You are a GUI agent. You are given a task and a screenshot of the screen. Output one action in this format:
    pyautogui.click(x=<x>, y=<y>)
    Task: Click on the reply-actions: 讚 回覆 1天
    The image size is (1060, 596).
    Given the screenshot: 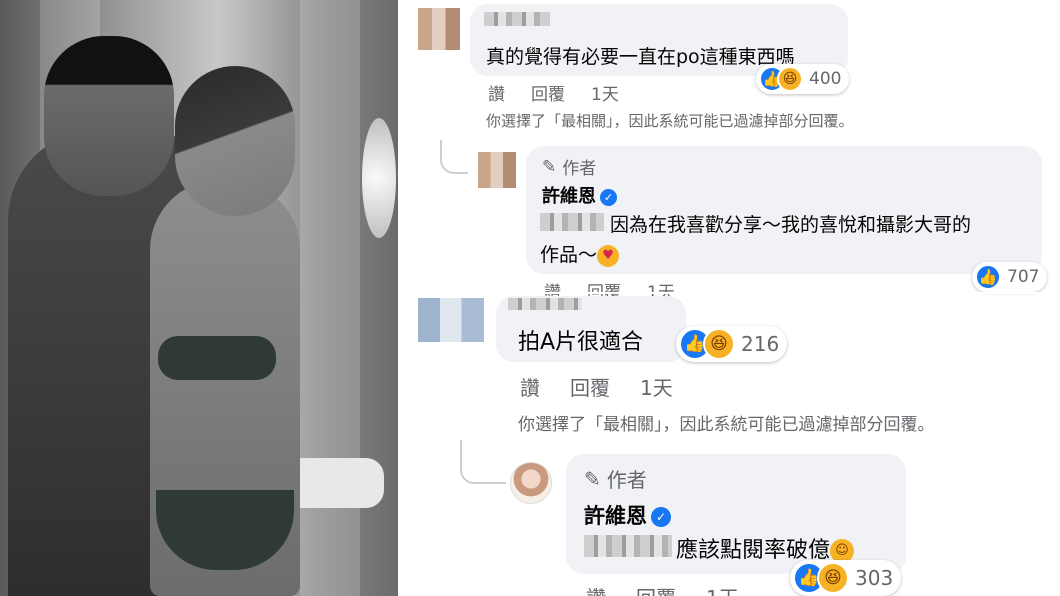 What is the action you would take?
    pyautogui.click(x=662, y=589)
    